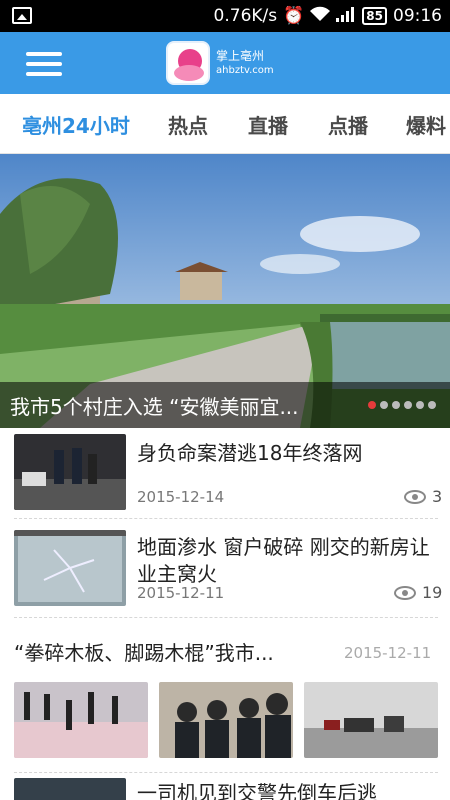 Image resolution: width=450 pixels, height=800 pixels. Describe the element at coordinates (268, 124) in the screenshot. I see `tab-live: 直播` at that location.